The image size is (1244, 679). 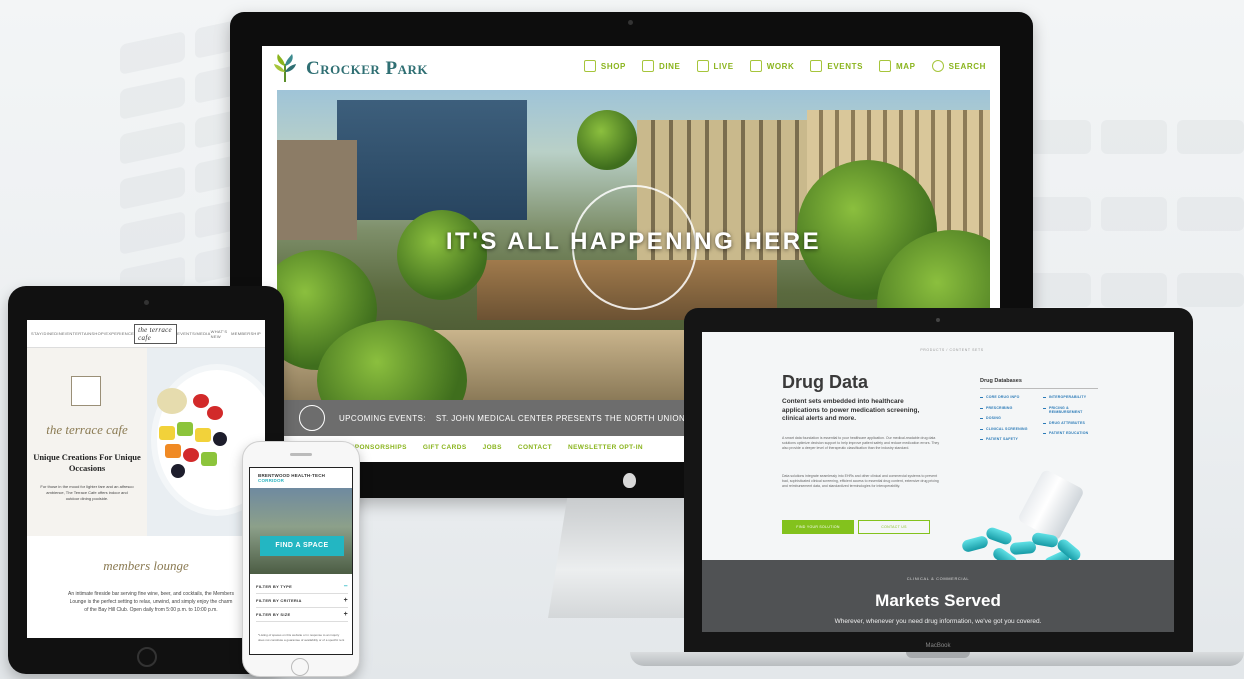 What do you see at coordinates (1051, 505) in the screenshot?
I see `pill-bottle` at bounding box center [1051, 505].